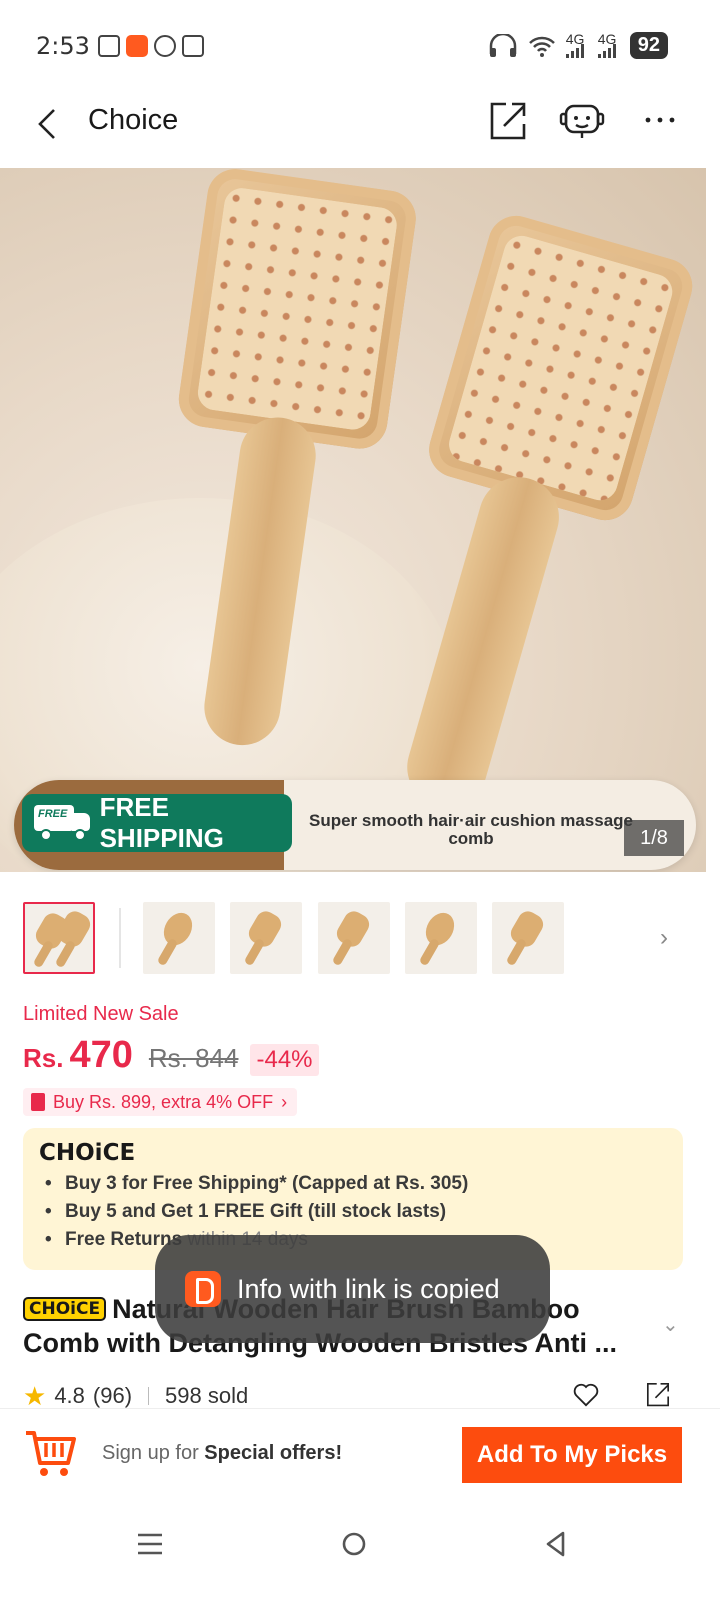 The height and width of the screenshot is (1600, 720). I want to click on network-label-1: 4G, so click(575, 38).